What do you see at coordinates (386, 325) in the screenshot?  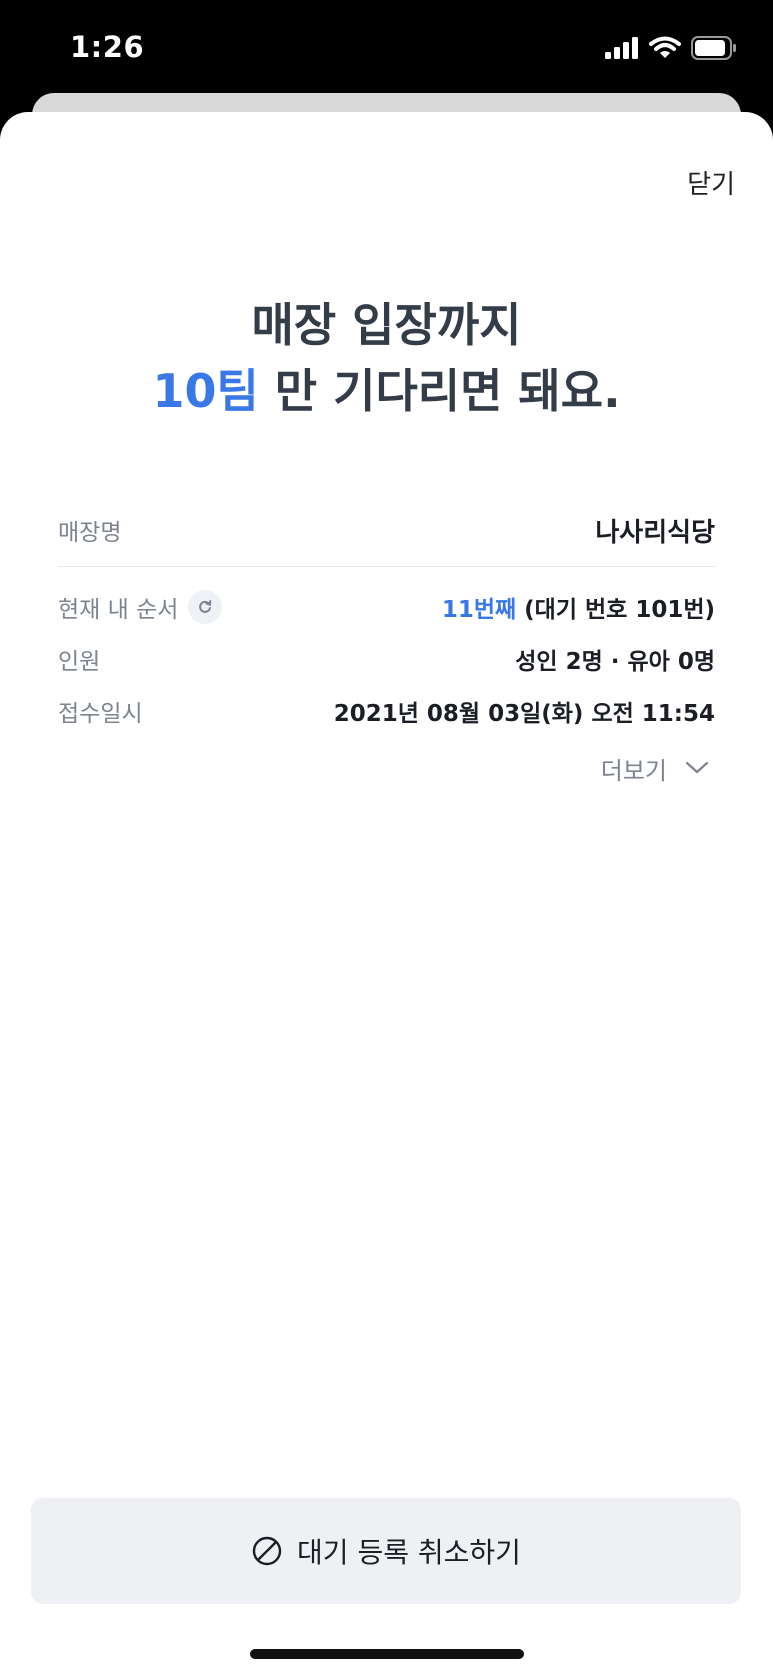 I see `headline-line1: 매장 입장까지` at bounding box center [386, 325].